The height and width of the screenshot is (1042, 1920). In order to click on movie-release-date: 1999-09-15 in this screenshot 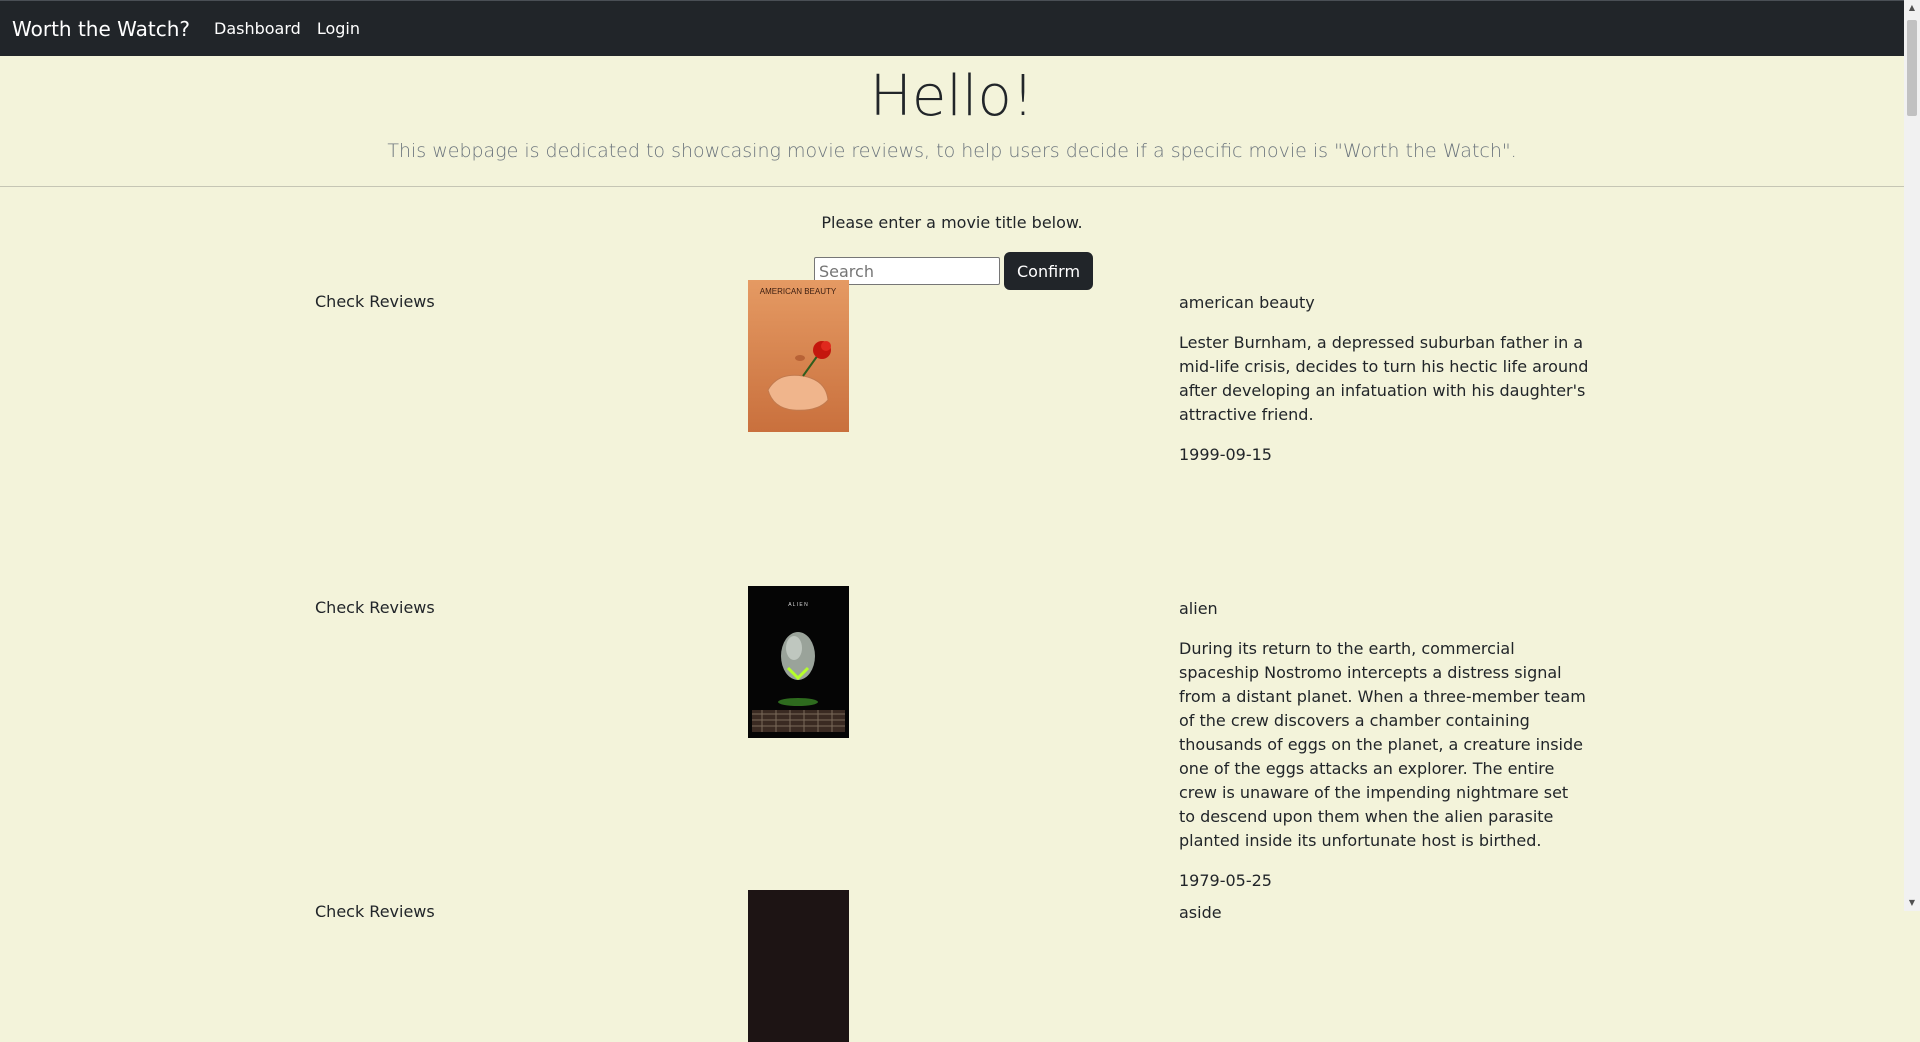, I will do `click(1225, 454)`.